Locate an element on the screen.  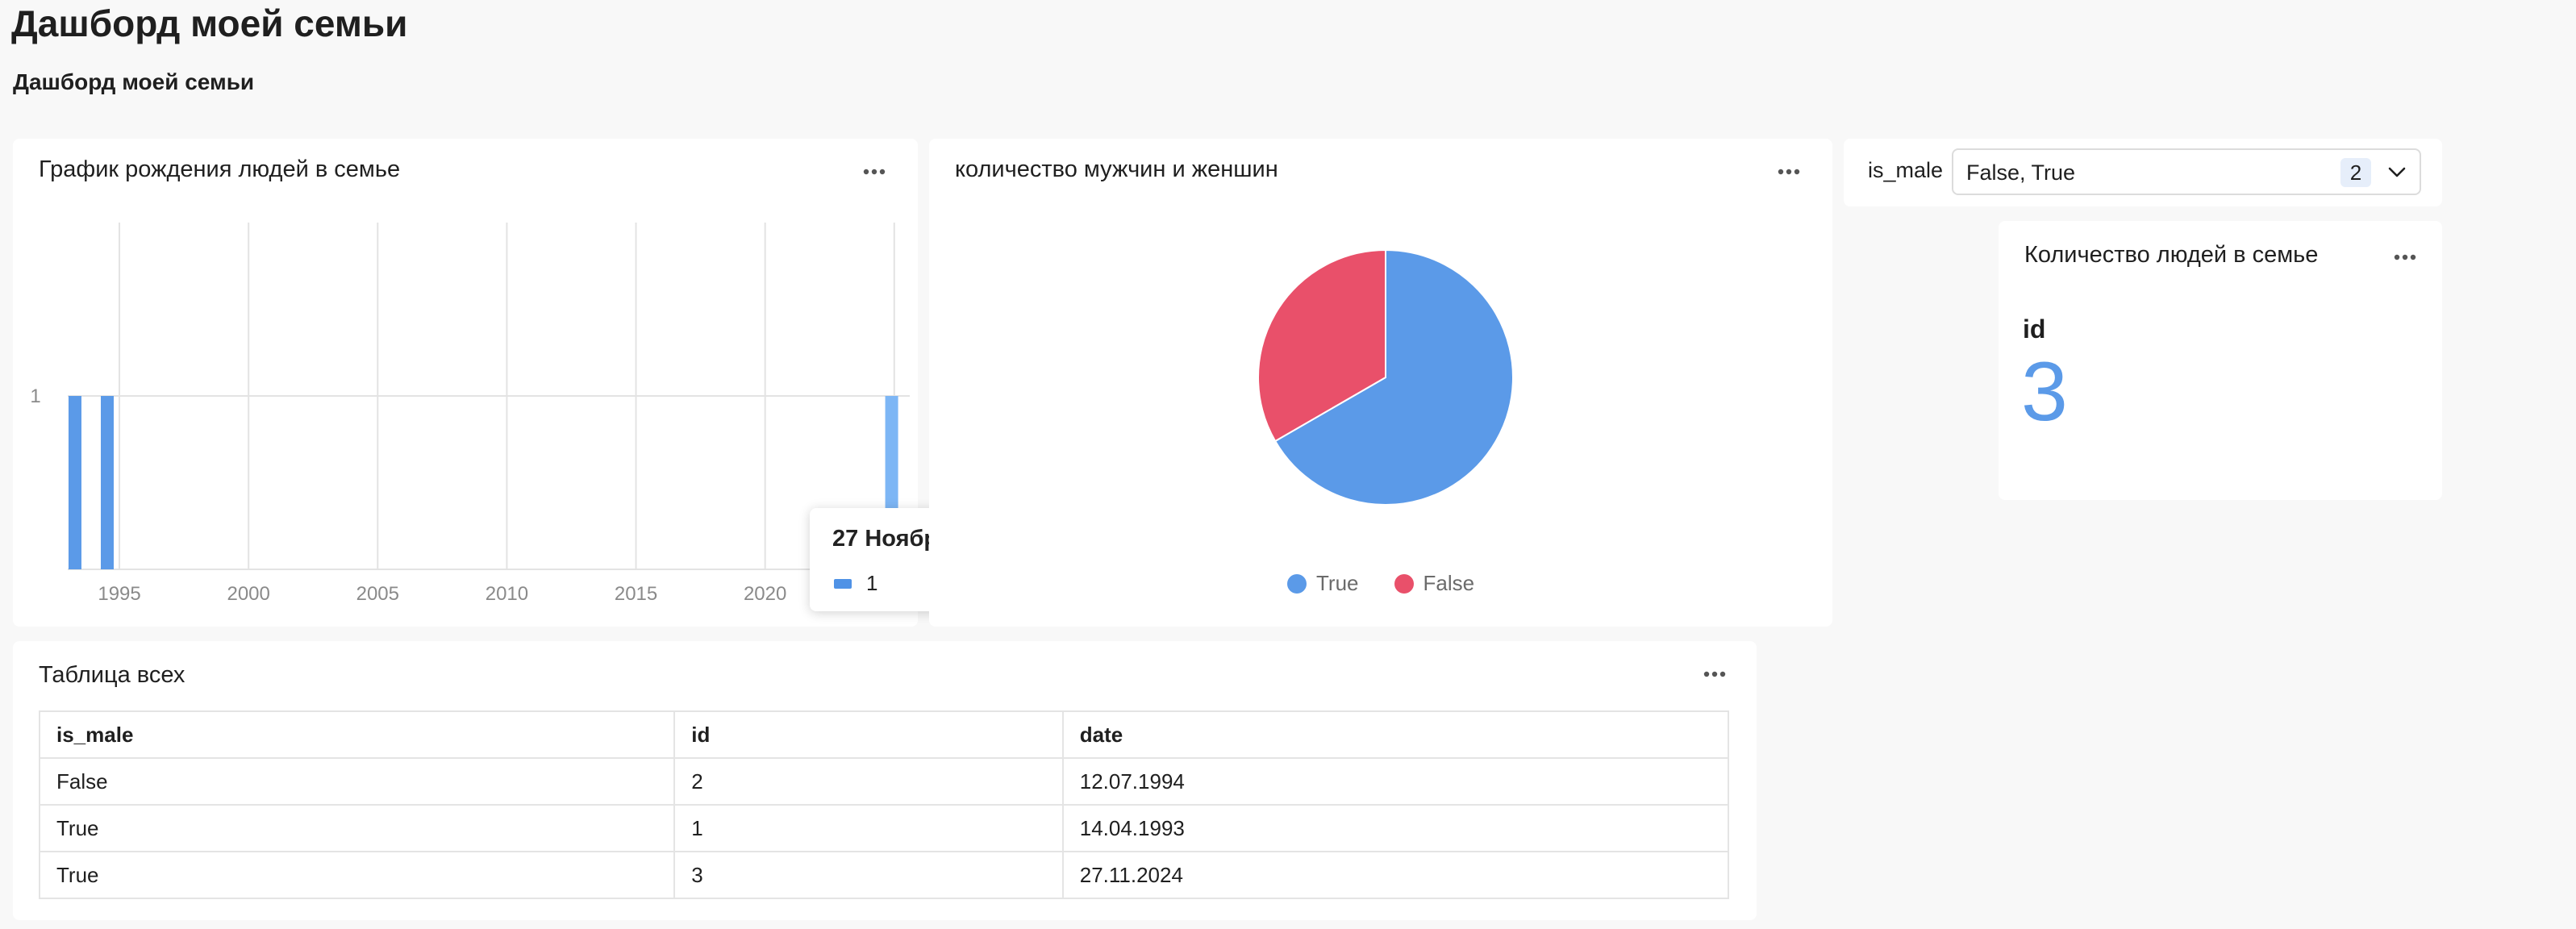
people-count-widget: Количество людей в семье id 3 is located at coordinates (2220, 361).